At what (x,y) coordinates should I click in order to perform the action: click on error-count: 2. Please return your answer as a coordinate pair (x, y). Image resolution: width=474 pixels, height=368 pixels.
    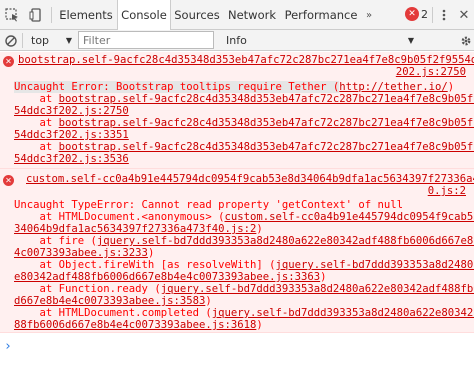
    Looking at the image, I should click on (424, 15).